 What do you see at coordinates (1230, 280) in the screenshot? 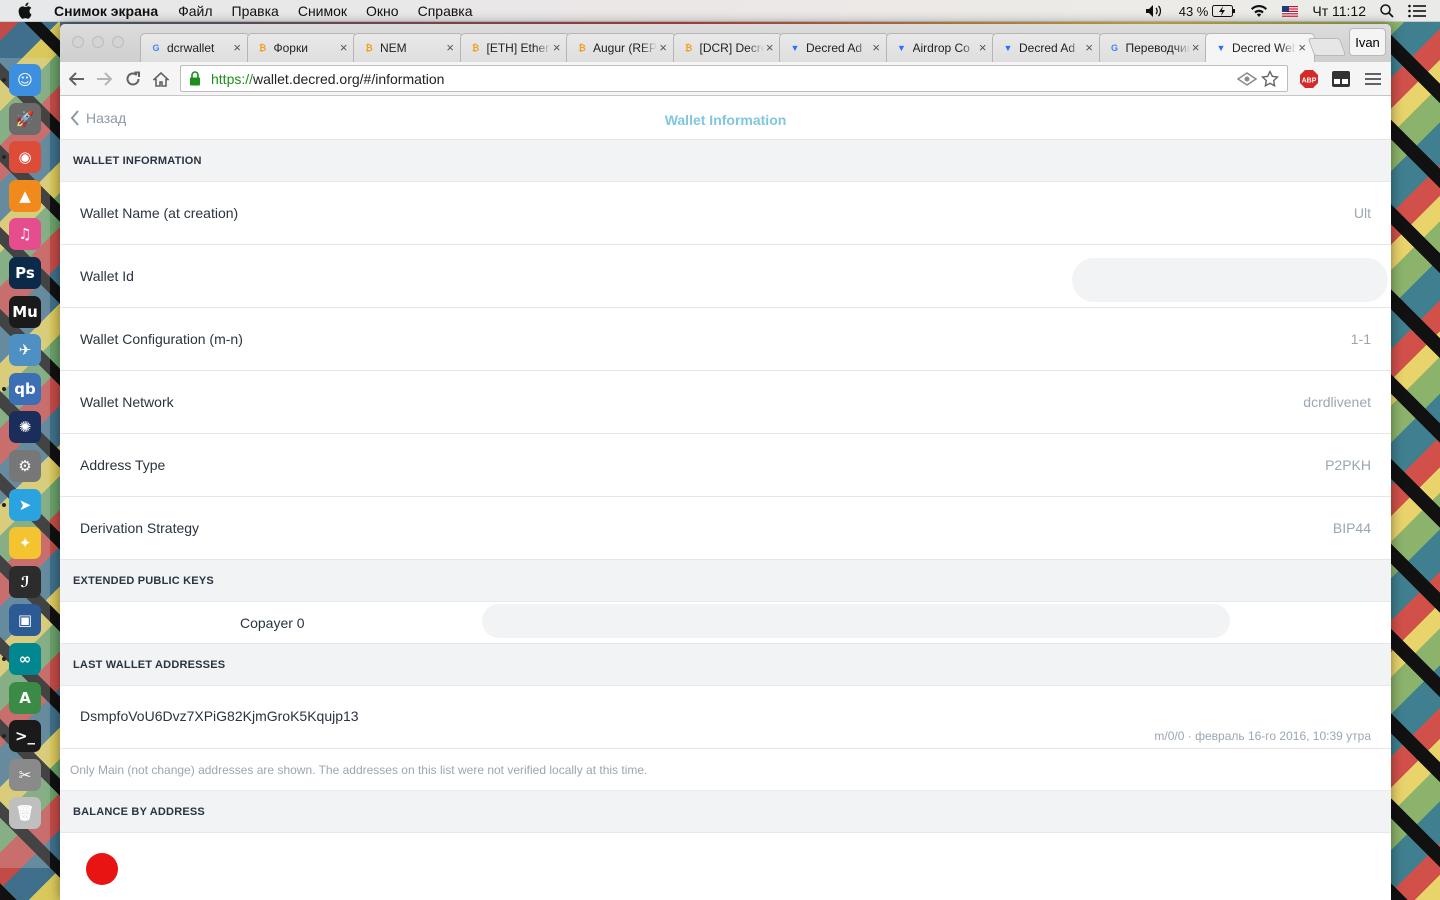
I see `redacted-wallet-id` at bounding box center [1230, 280].